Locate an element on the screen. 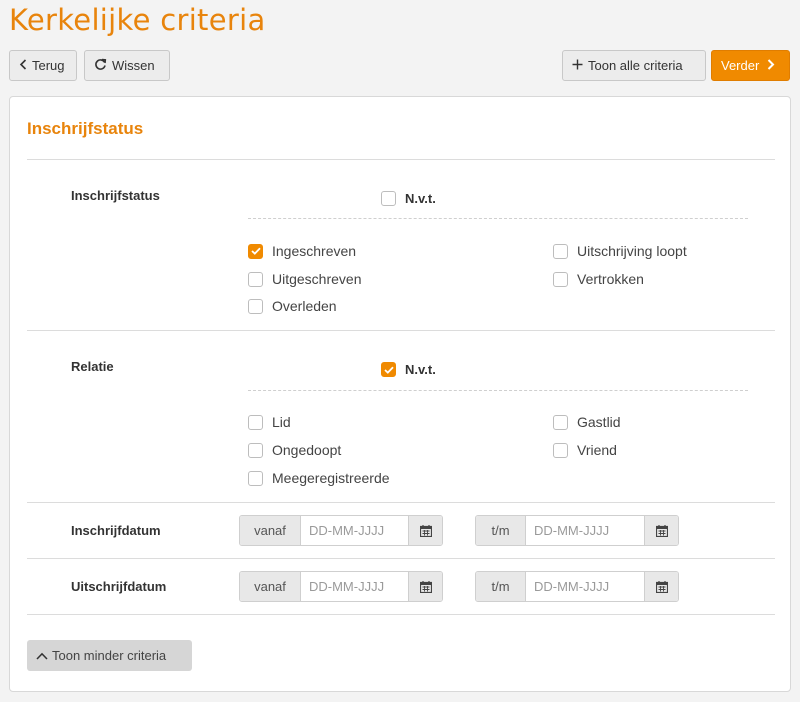  show-fewer-criteria-button: Toon minder criteria is located at coordinates (109, 655).